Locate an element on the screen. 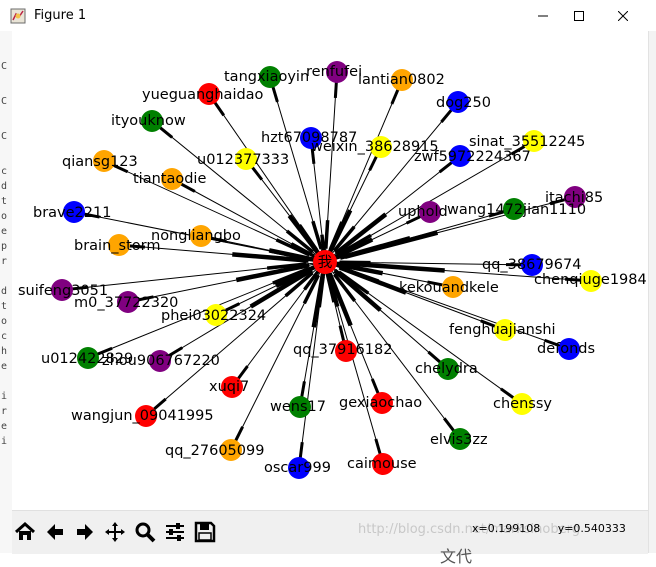 The width and height of the screenshot is (656, 567). home-button is located at coordinates (25, 532).